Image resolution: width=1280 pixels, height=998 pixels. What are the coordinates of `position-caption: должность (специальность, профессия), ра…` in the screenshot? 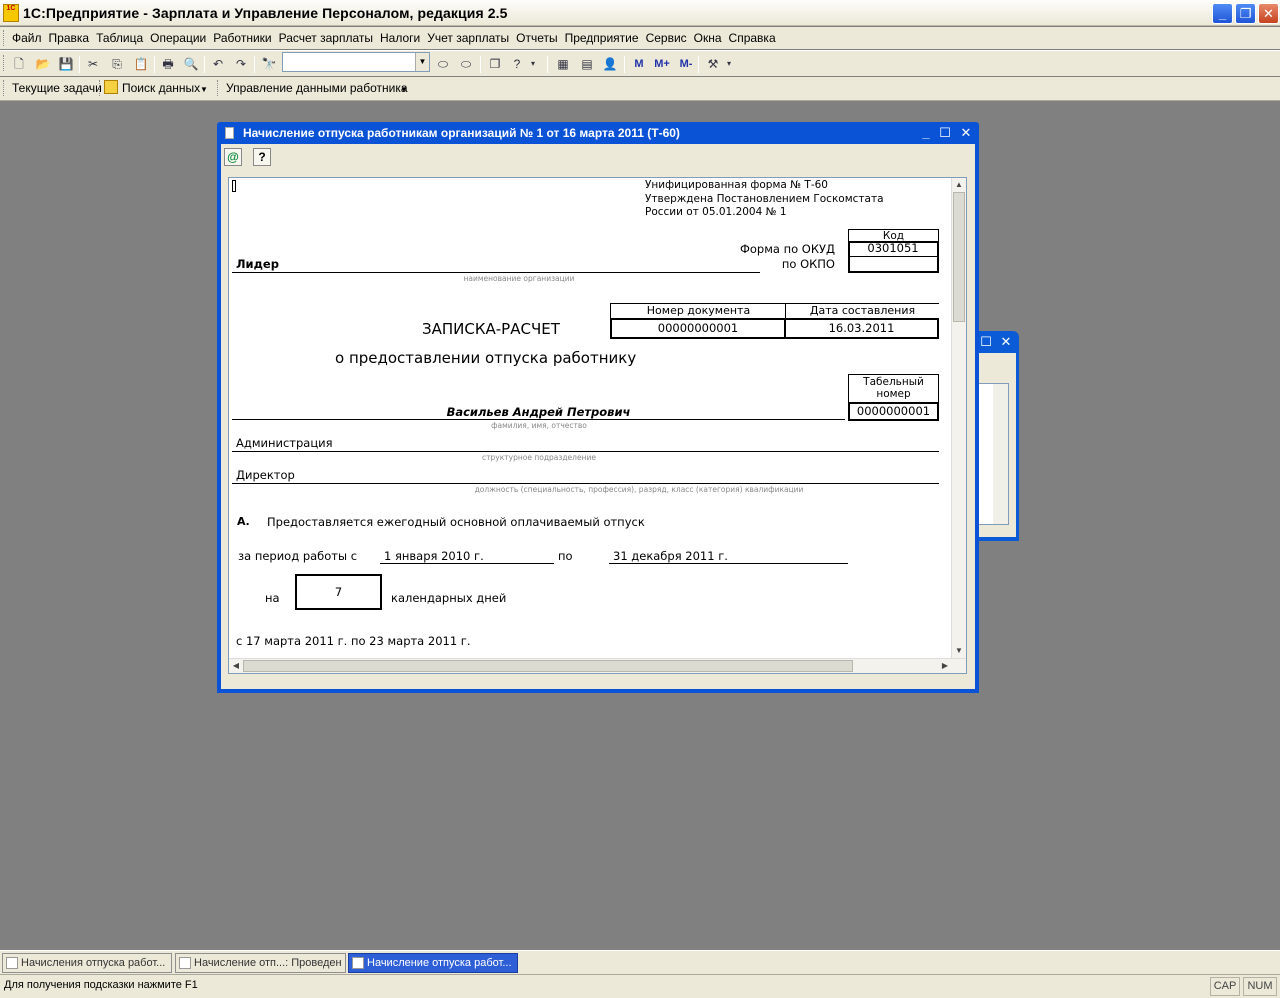 It's located at (639, 489).